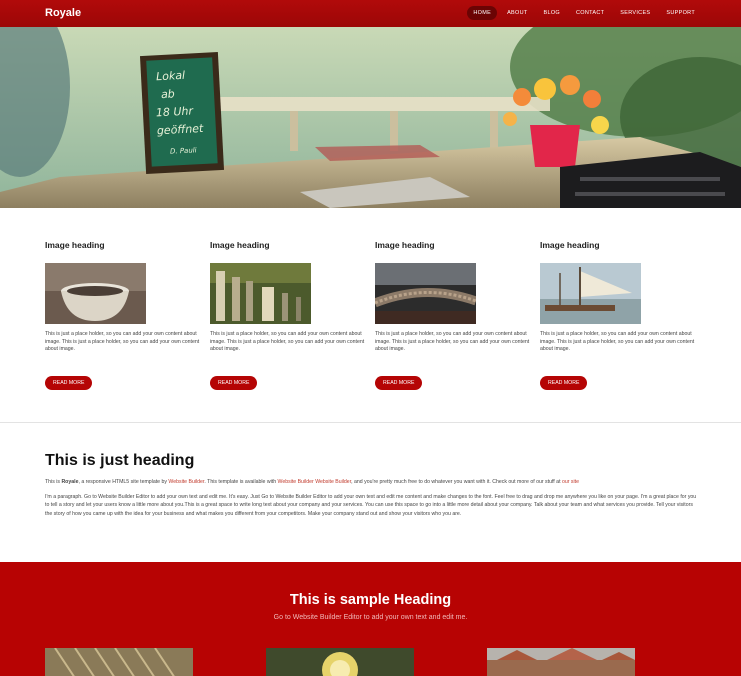 The height and width of the screenshot is (676, 741). Describe the element at coordinates (241, 482) in the screenshot. I see `intro-mid2: . This template is available with` at that location.